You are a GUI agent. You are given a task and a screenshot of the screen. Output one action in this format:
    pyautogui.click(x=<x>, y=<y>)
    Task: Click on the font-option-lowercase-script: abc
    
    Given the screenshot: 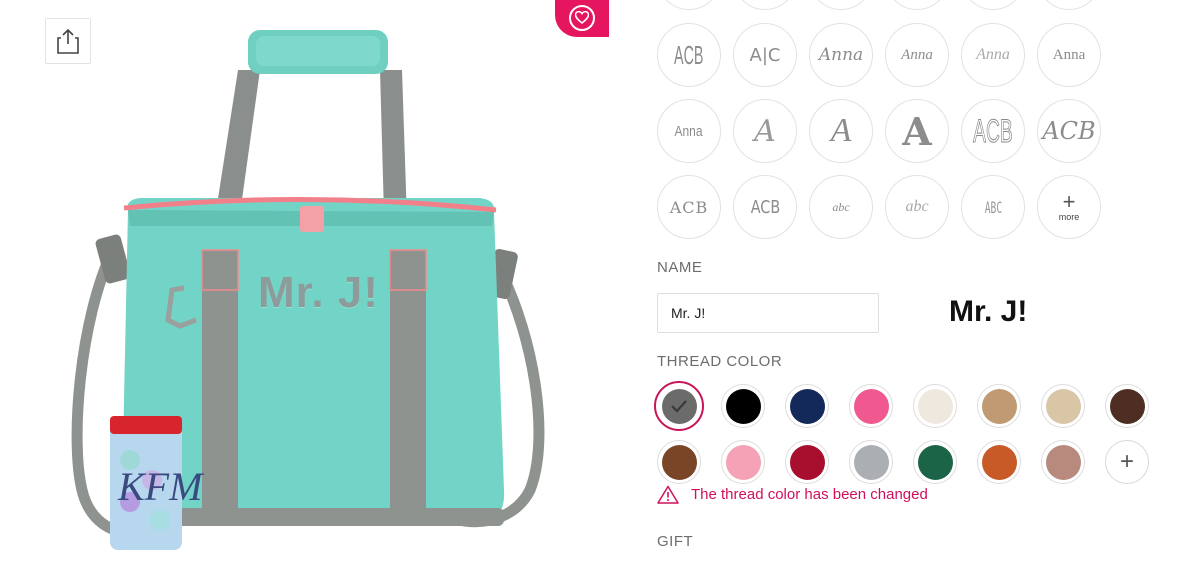 What is the action you would take?
    pyautogui.click(x=841, y=207)
    